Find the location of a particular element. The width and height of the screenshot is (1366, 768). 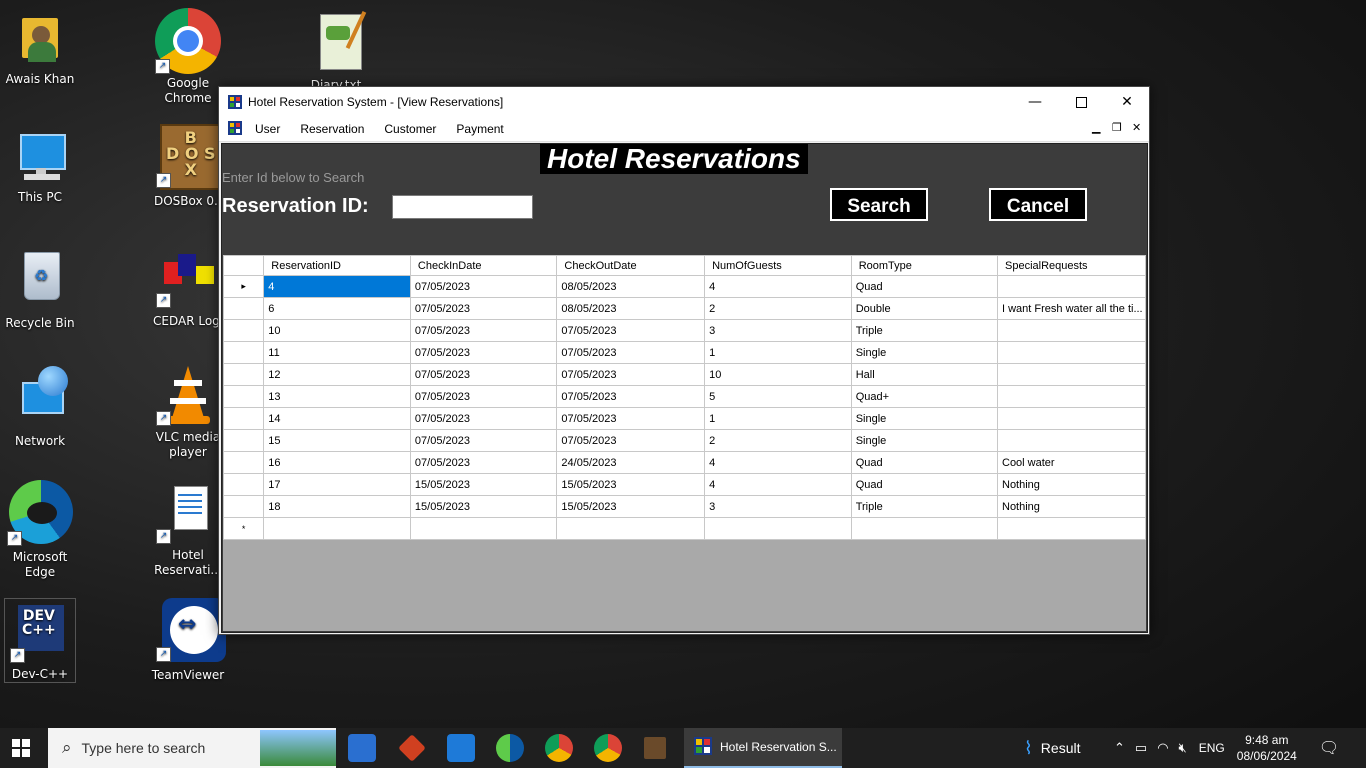

mdi-close-icon: ✕ is located at coordinates (1136, 127).